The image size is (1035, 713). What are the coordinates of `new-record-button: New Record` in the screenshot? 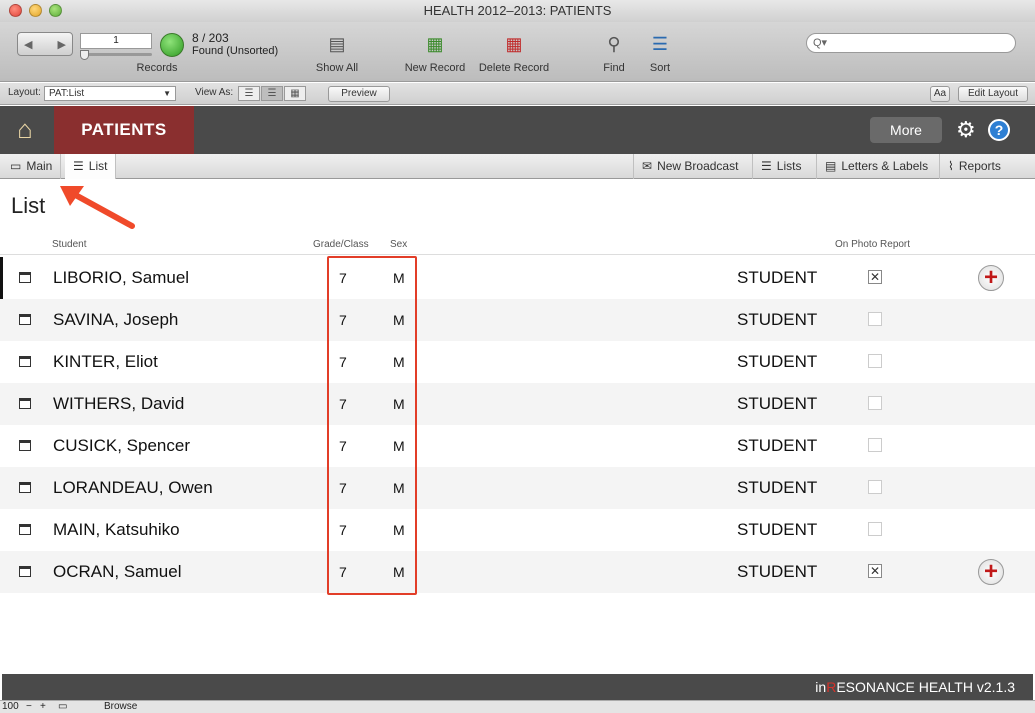 It's located at (435, 68).